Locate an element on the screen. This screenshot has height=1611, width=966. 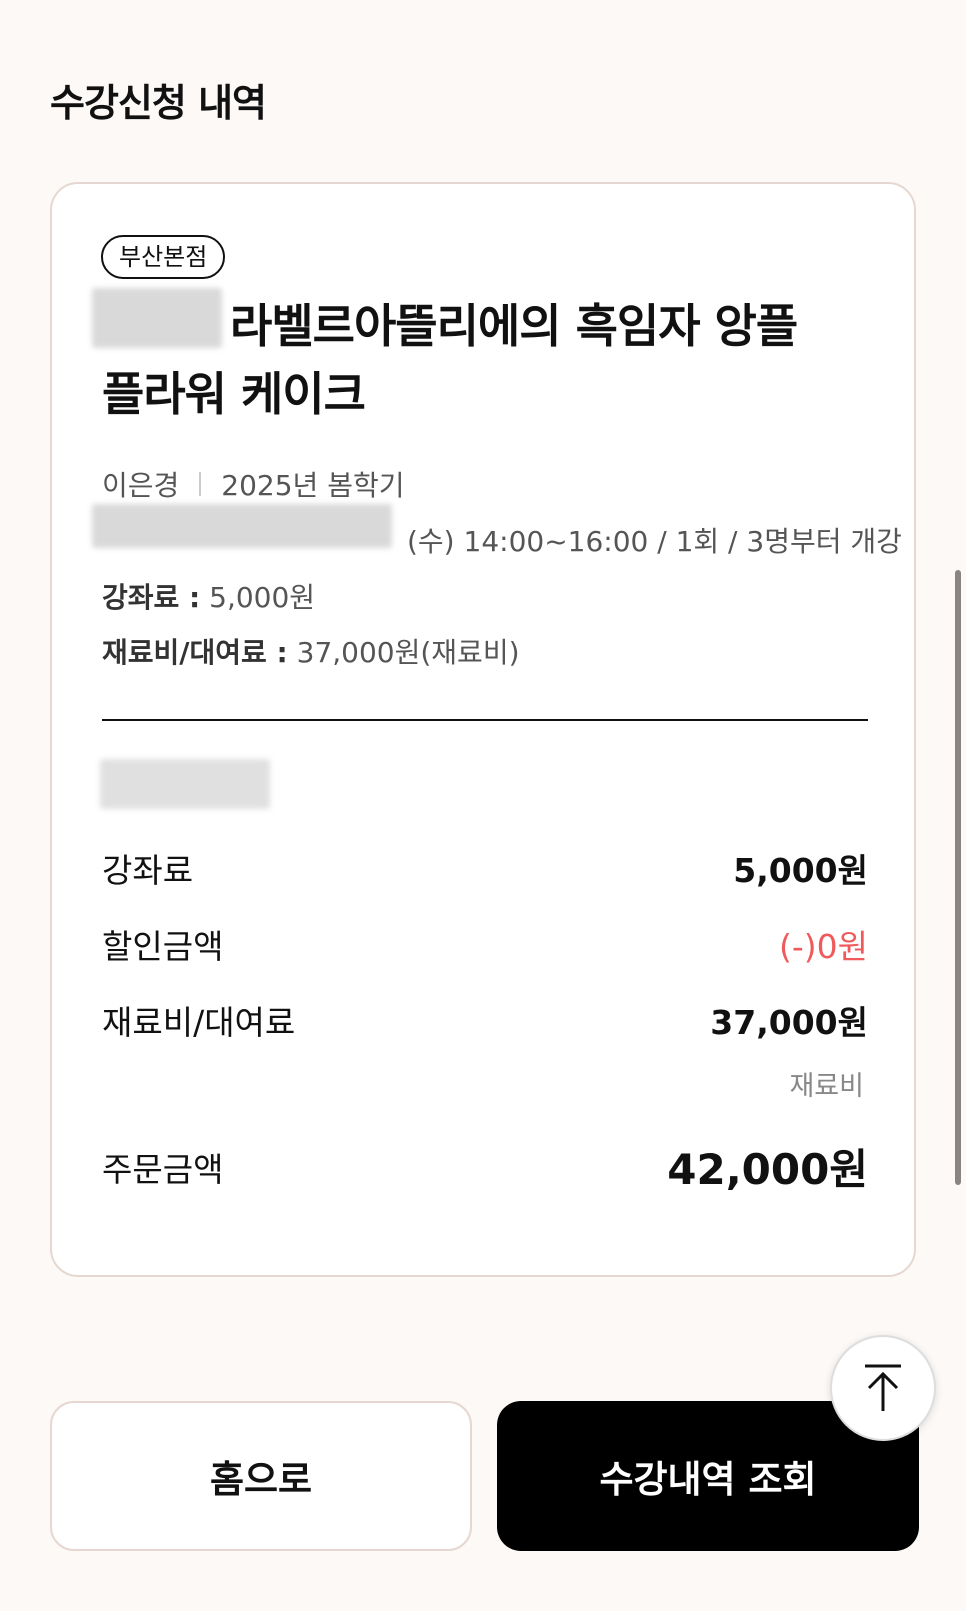
course-title: 라벨르아뜰리에의 흑임자 앙플 플라워 케이크 is located at coordinates (450, 360).